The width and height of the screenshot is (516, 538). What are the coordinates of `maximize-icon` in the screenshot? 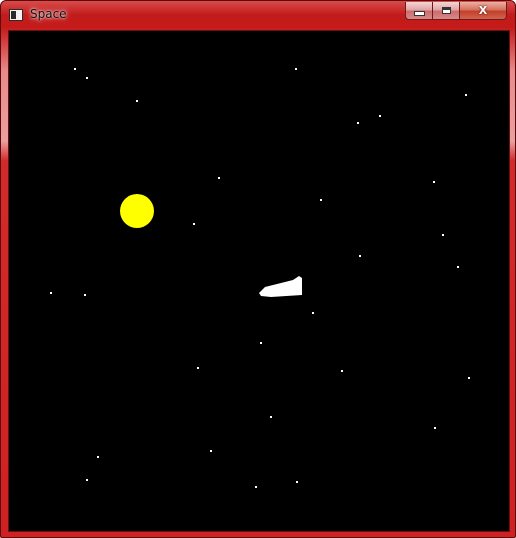 It's located at (446, 10).